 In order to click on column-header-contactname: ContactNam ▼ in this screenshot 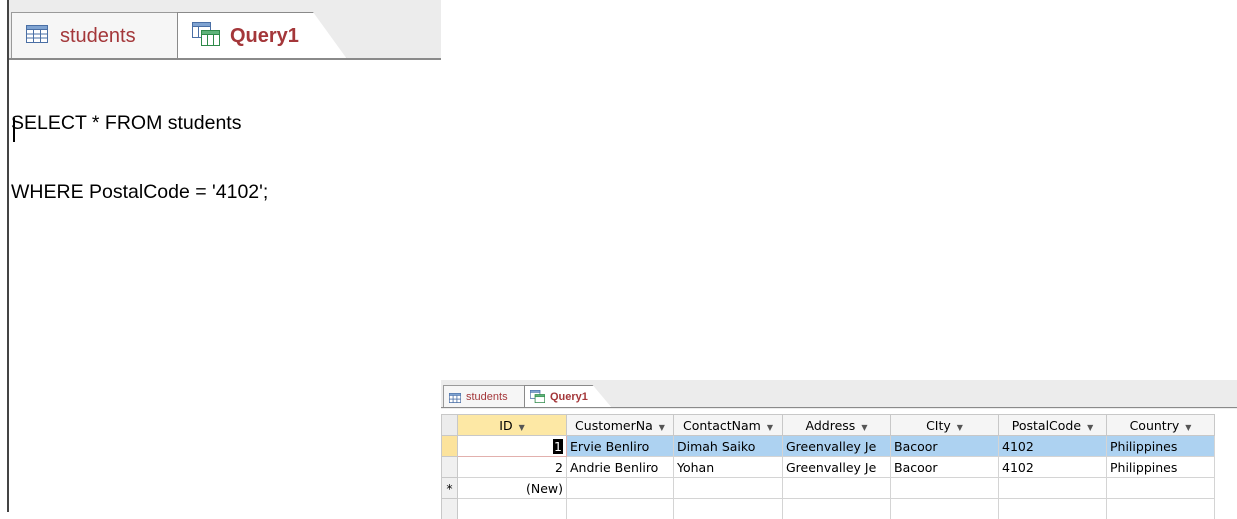, I will do `click(728, 425)`.